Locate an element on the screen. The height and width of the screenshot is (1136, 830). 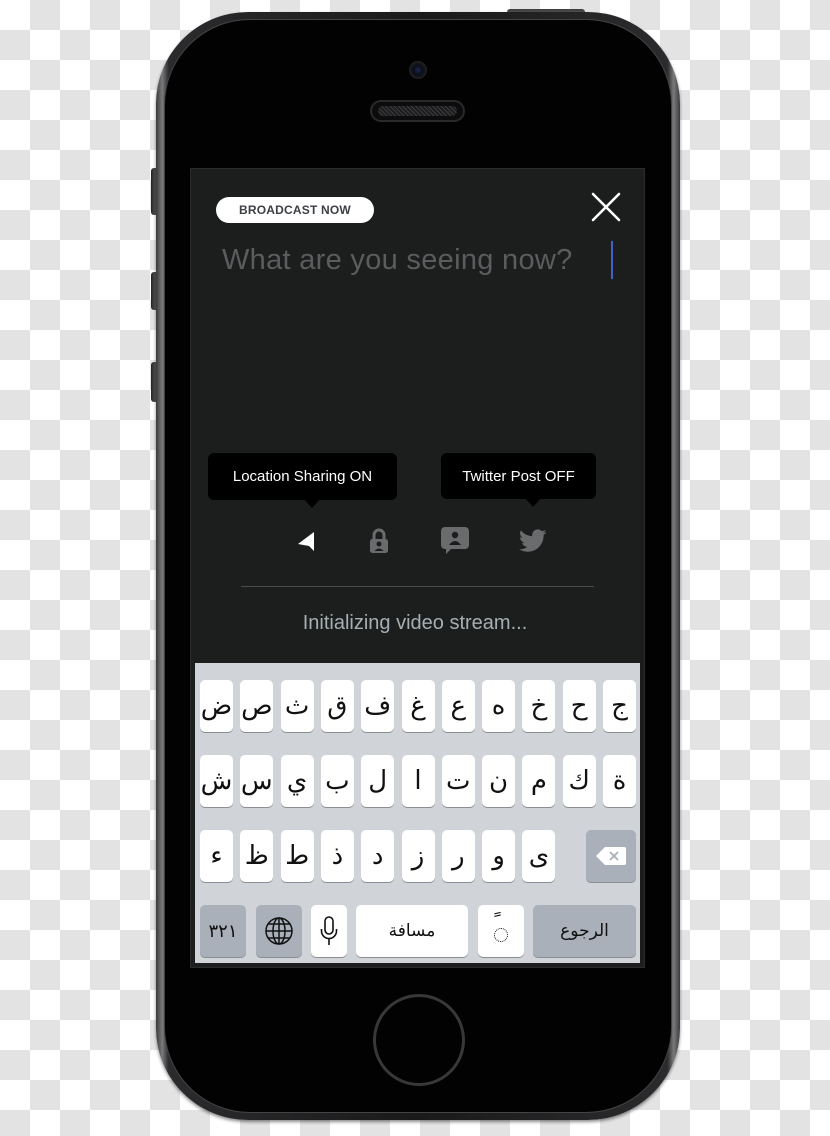
letter-key: ط is located at coordinates (297, 856).